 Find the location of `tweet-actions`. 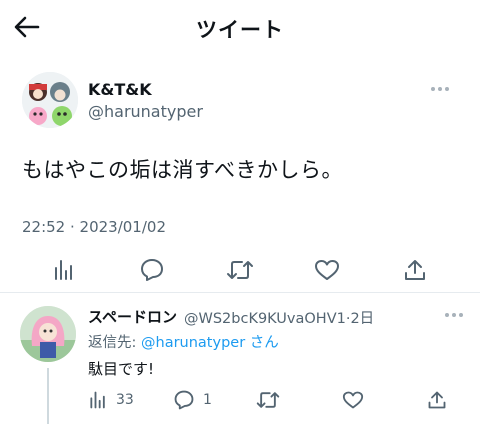

tweet-actions is located at coordinates (240, 270).